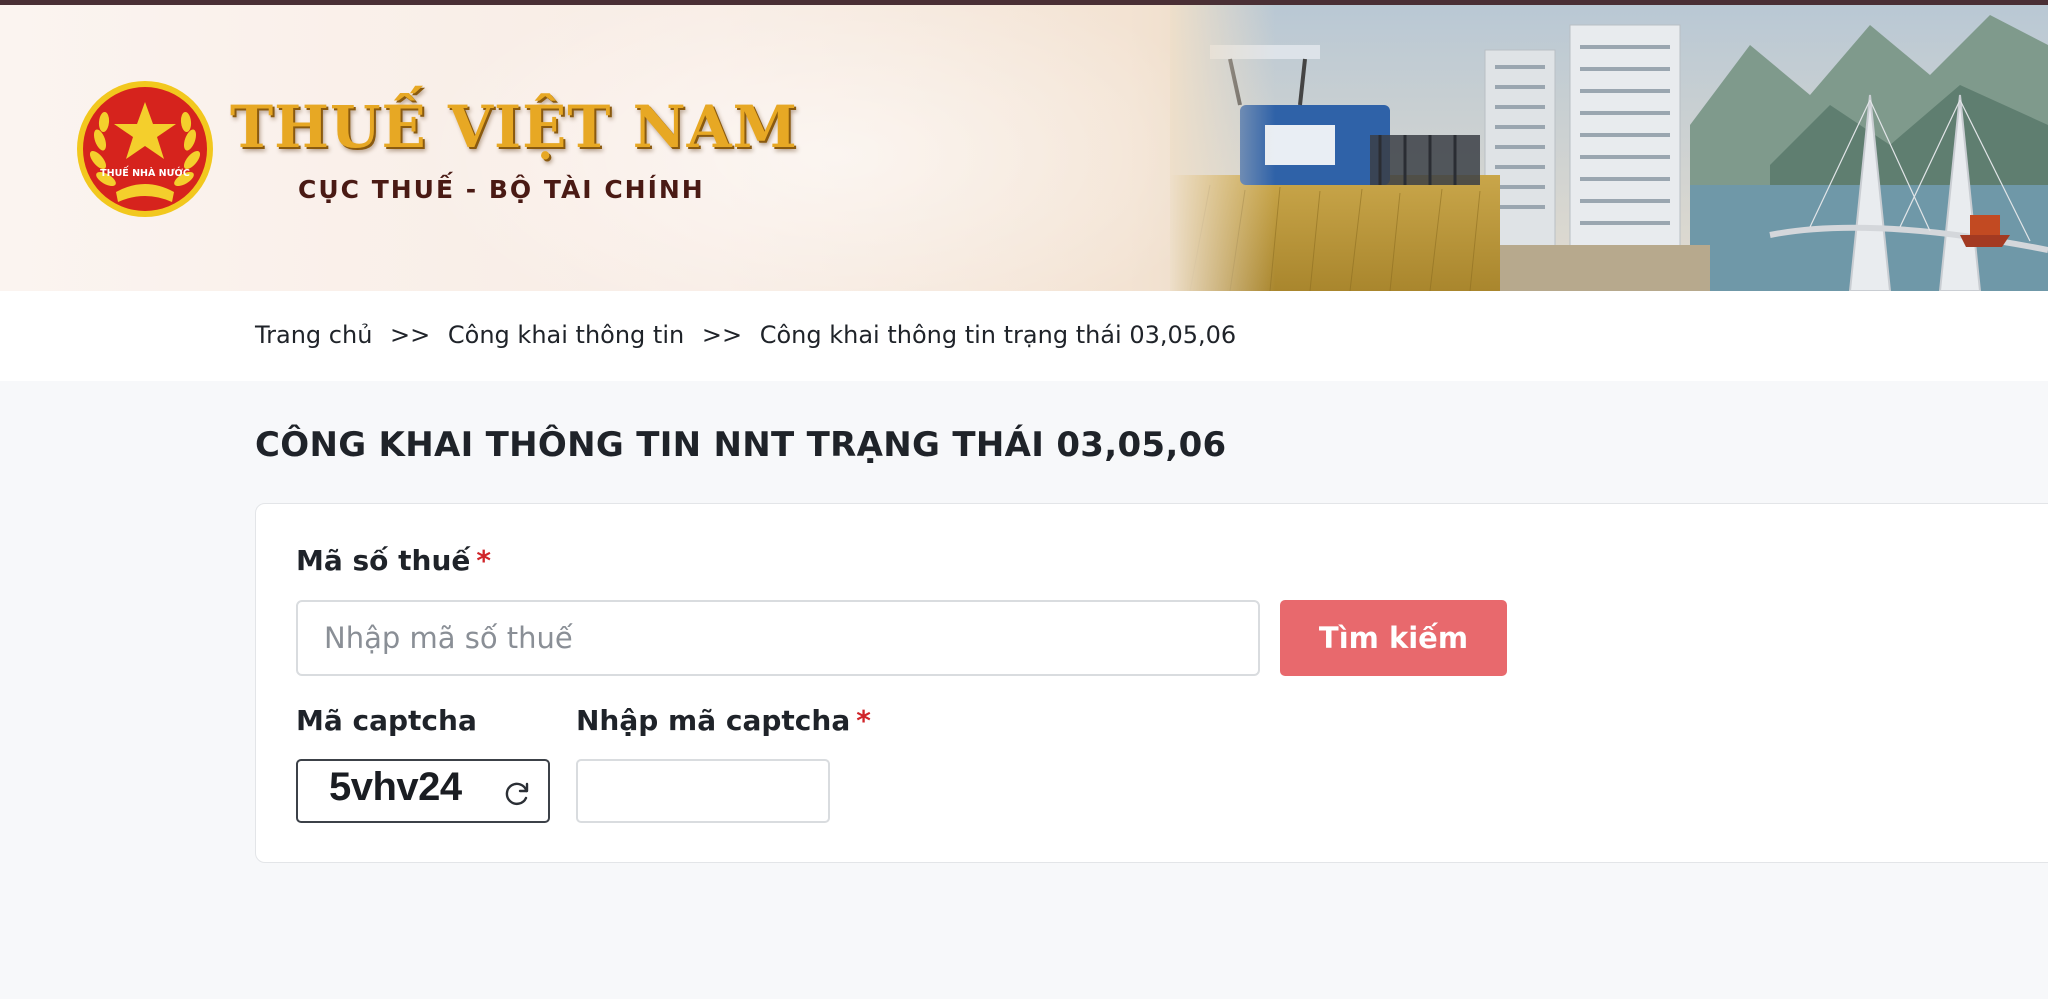 Image resolution: width=2048 pixels, height=999 pixels. What do you see at coordinates (566, 335) in the screenshot?
I see `breadcrumb-public-info-link: Công khai thông tin` at bounding box center [566, 335].